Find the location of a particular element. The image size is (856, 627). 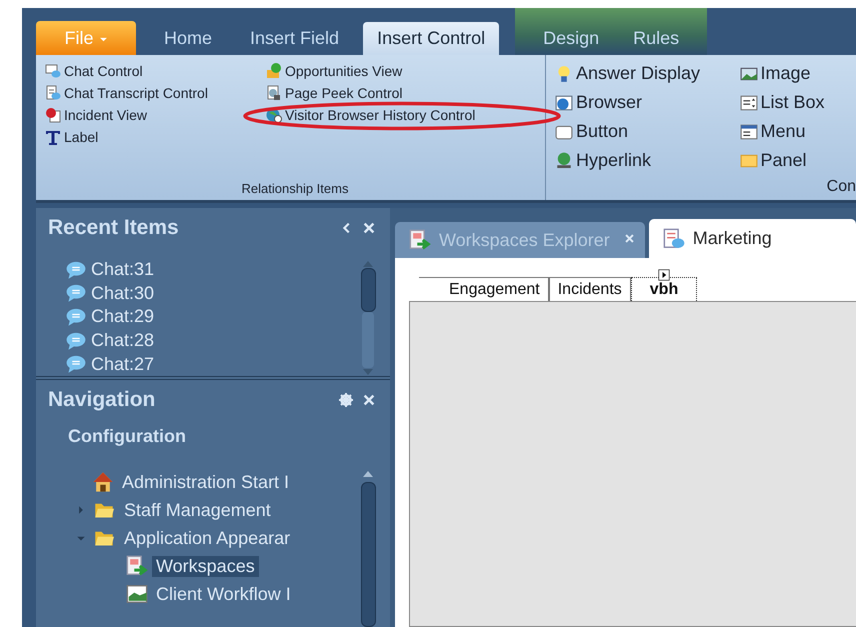

ribbon-command: Panel is located at coordinates (773, 160).